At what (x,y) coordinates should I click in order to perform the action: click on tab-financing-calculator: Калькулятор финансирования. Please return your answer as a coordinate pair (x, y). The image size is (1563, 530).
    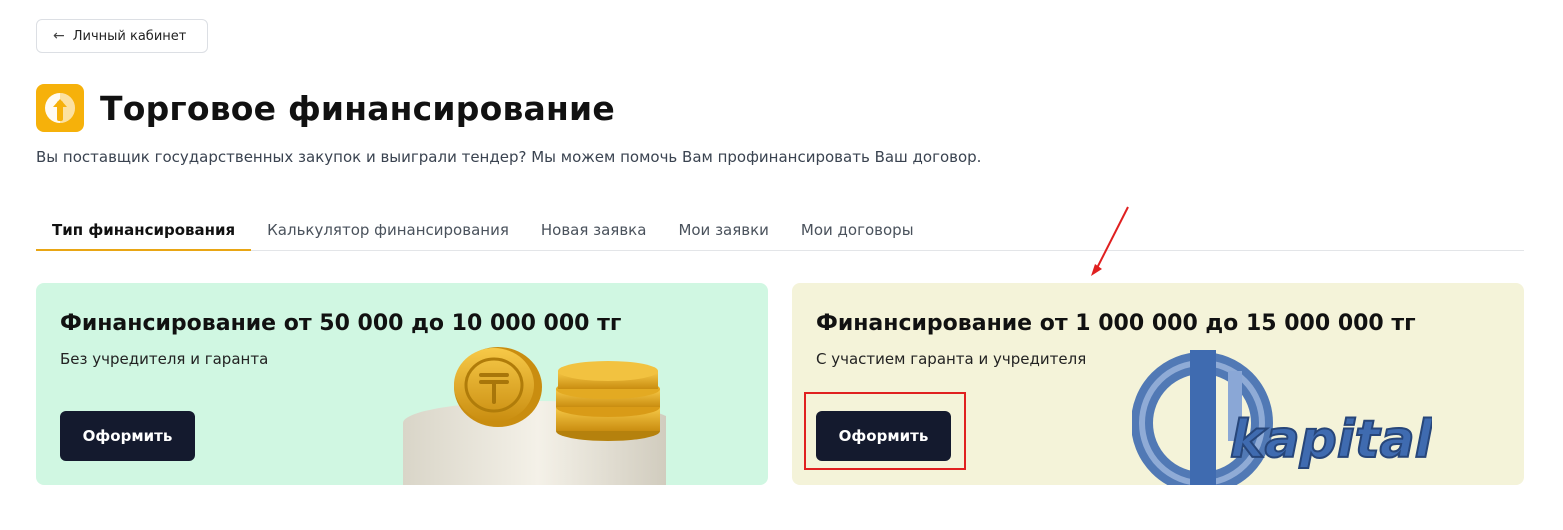
    Looking at the image, I should click on (388, 230).